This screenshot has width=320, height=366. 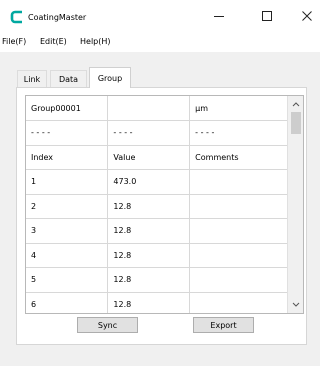 I want to click on table-row: 3 12.8, so click(x=157, y=231).